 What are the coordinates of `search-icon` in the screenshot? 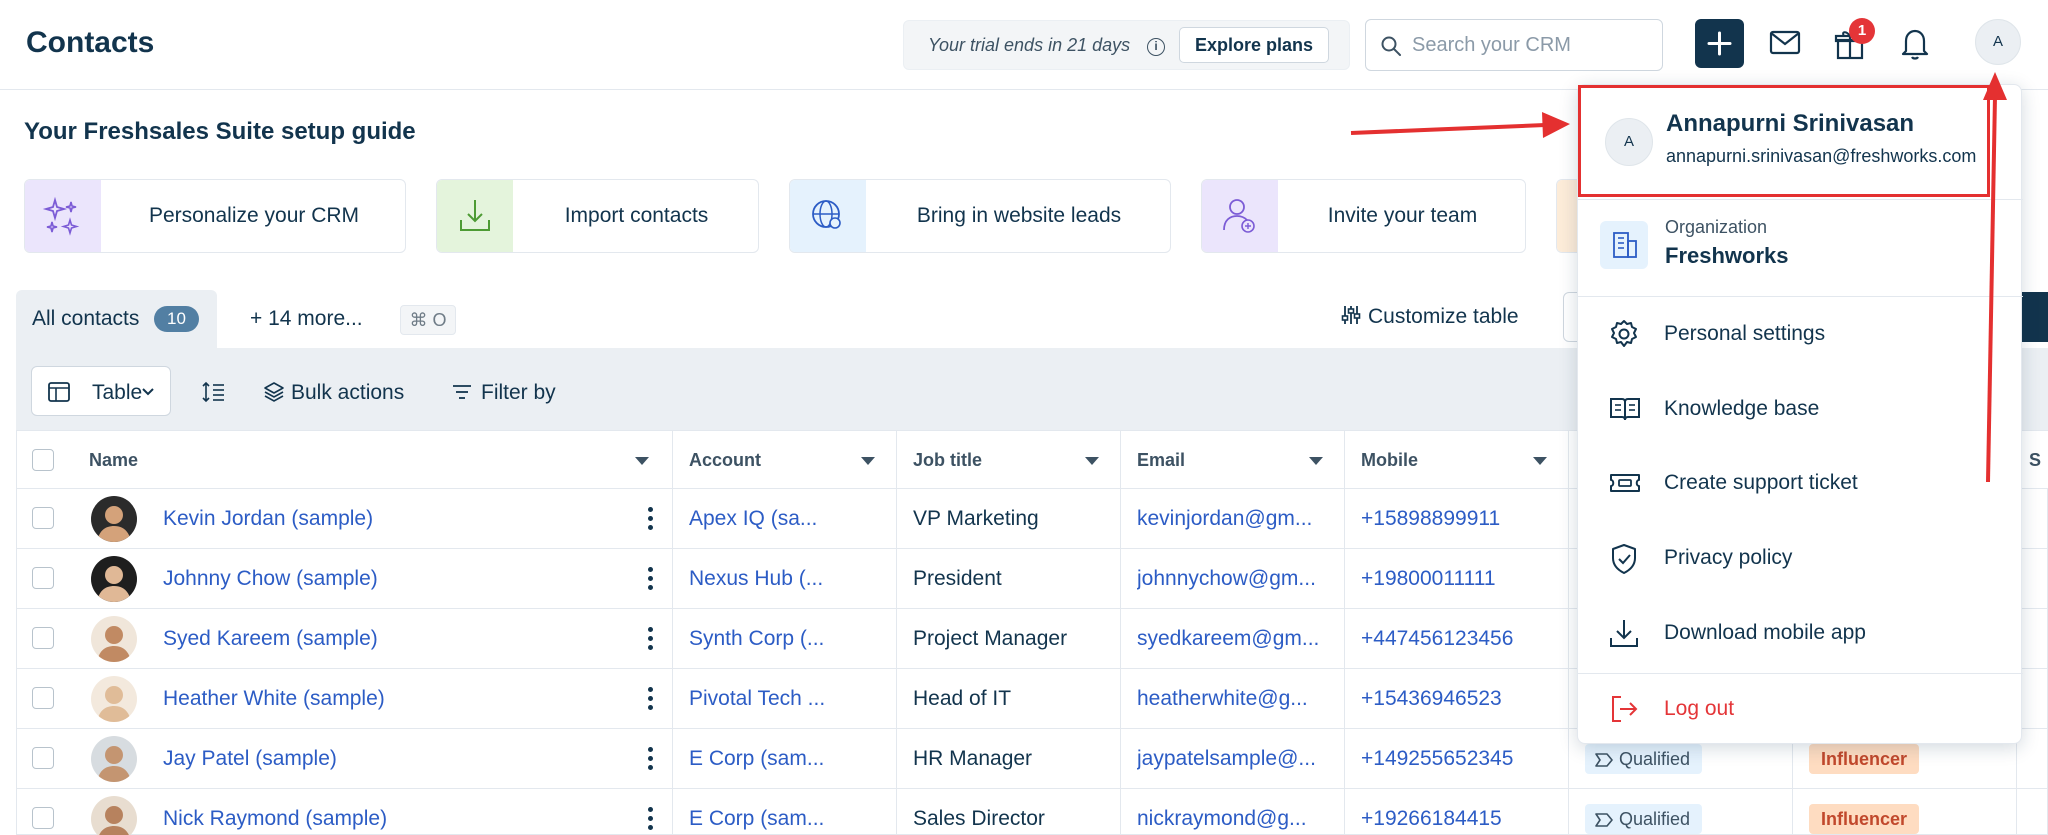 It's located at (1391, 46).